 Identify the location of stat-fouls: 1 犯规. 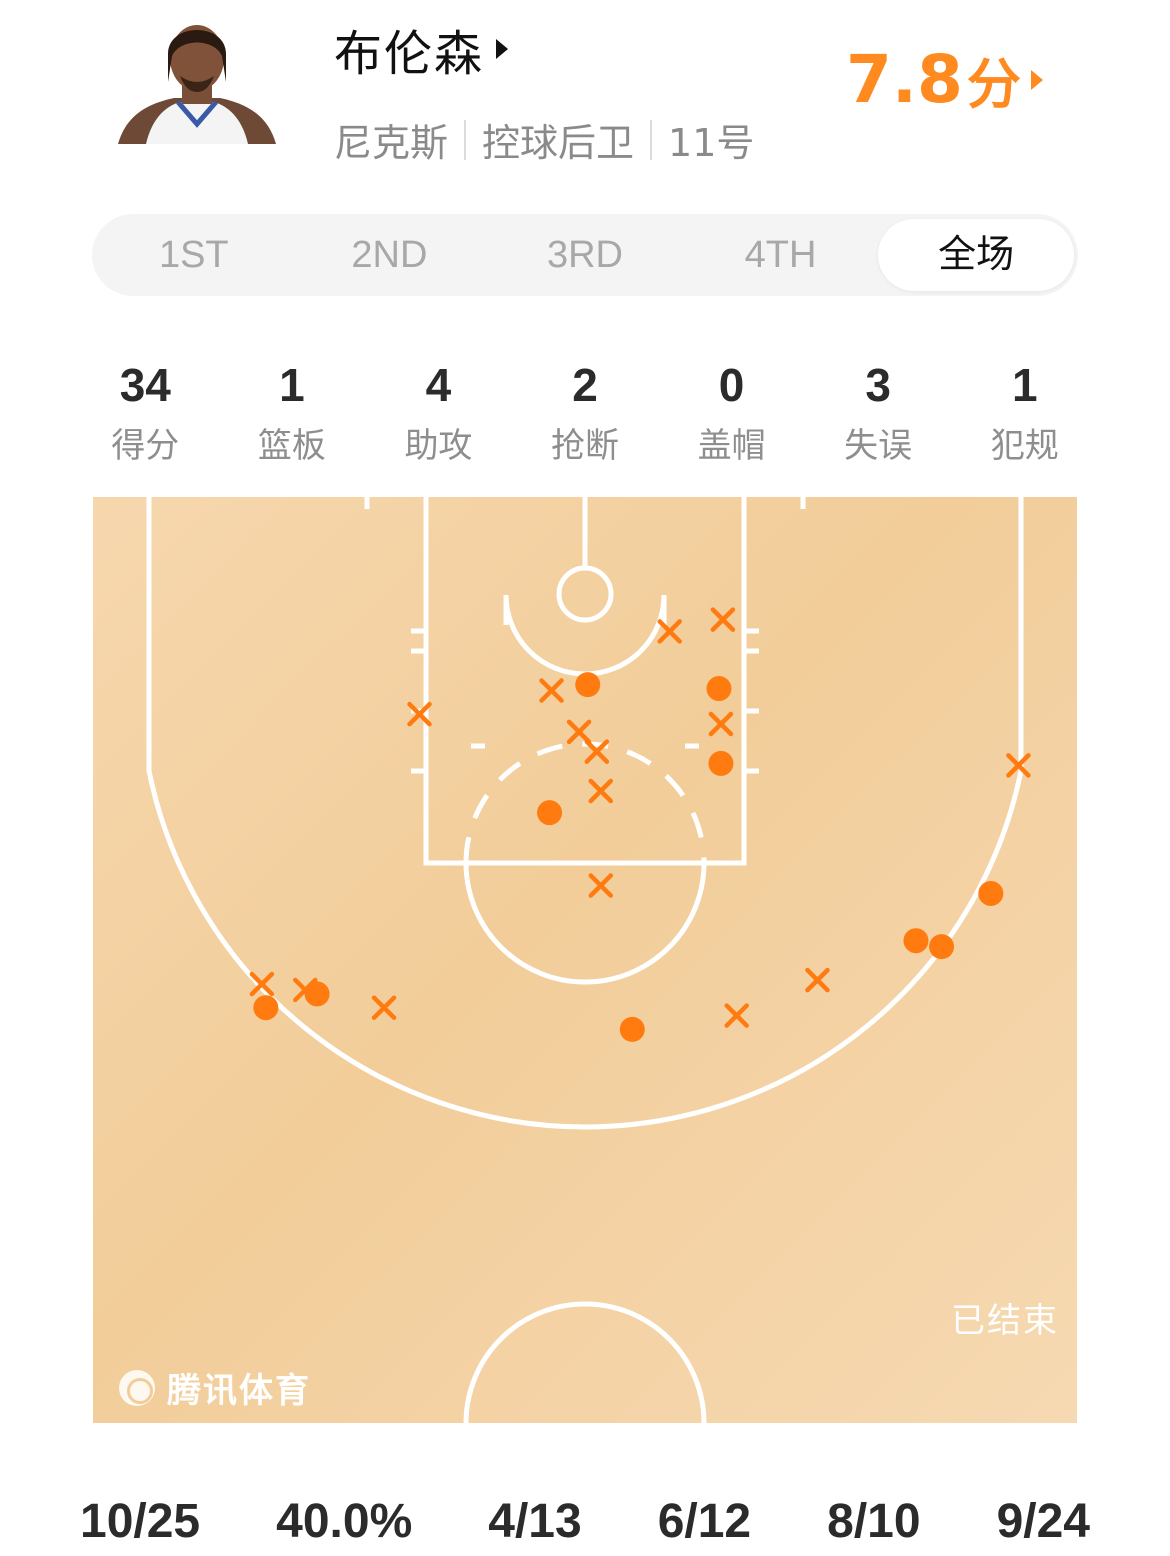
(1024, 411).